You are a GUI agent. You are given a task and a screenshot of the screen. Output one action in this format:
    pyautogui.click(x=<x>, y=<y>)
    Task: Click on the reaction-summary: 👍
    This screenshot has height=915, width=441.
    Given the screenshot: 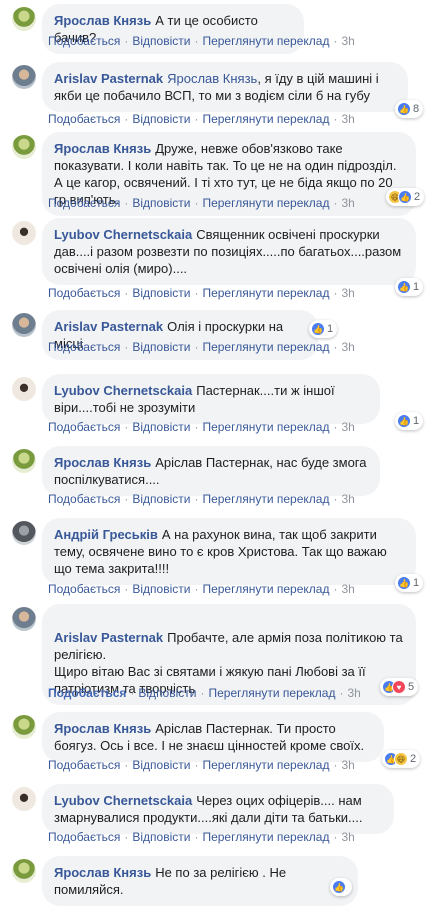 What is the action you would take?
    pyautogui.click(x=341, y=887)
    